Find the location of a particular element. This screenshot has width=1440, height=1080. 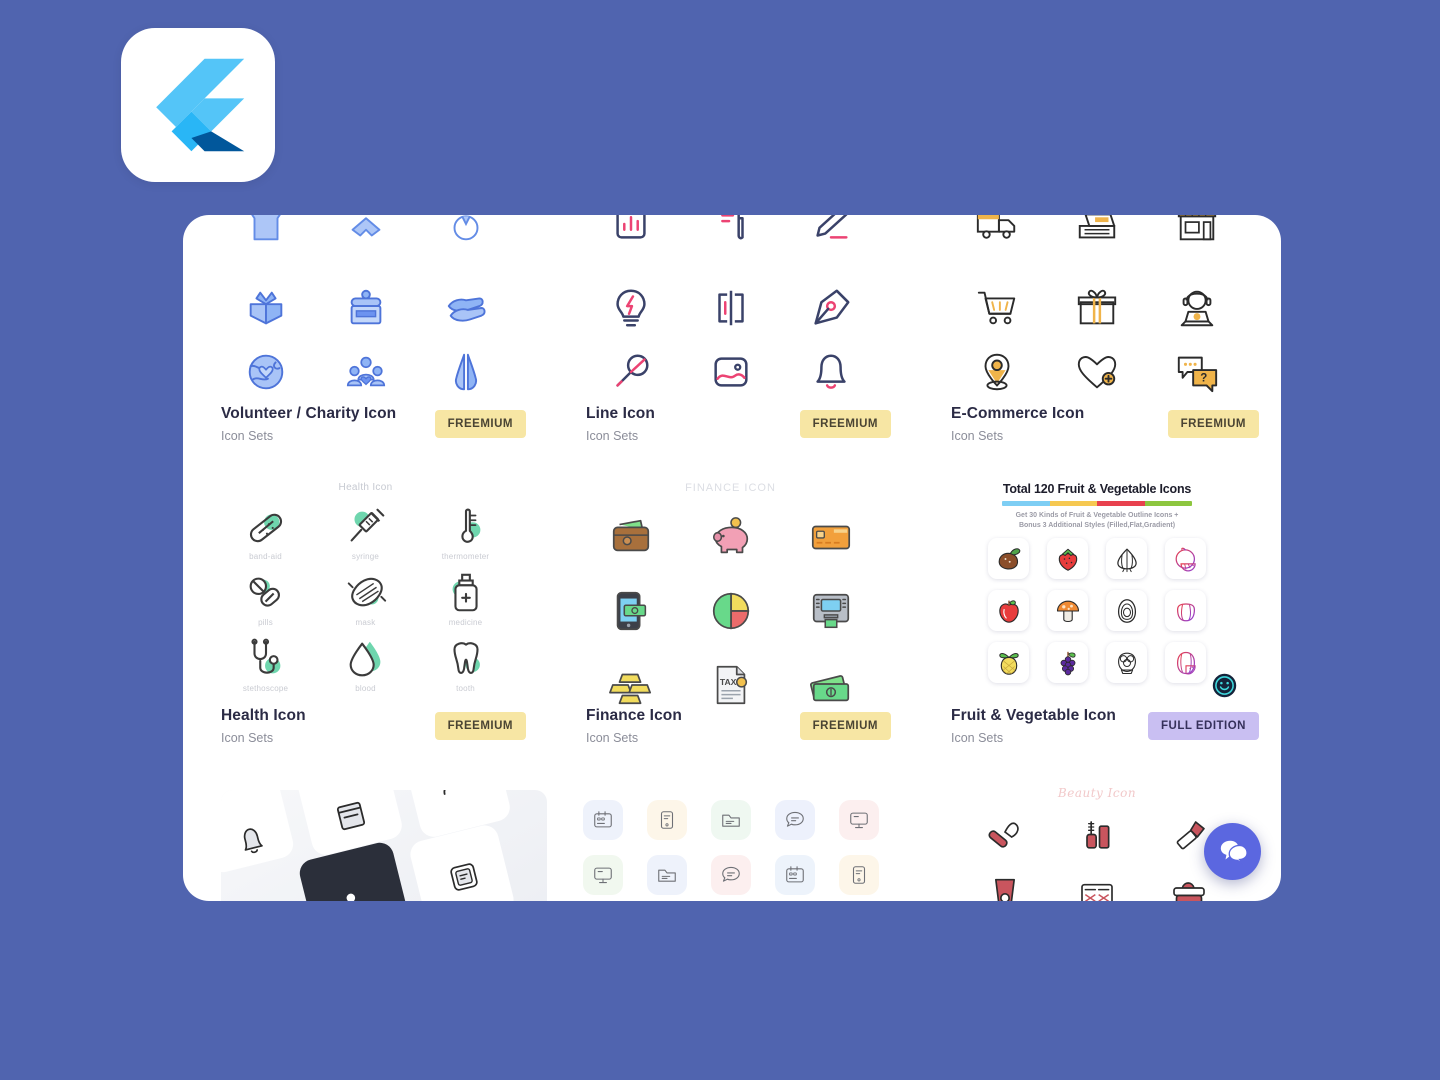

health-icon-stethoscope: stethoscope is located at coordinates (266, 664).